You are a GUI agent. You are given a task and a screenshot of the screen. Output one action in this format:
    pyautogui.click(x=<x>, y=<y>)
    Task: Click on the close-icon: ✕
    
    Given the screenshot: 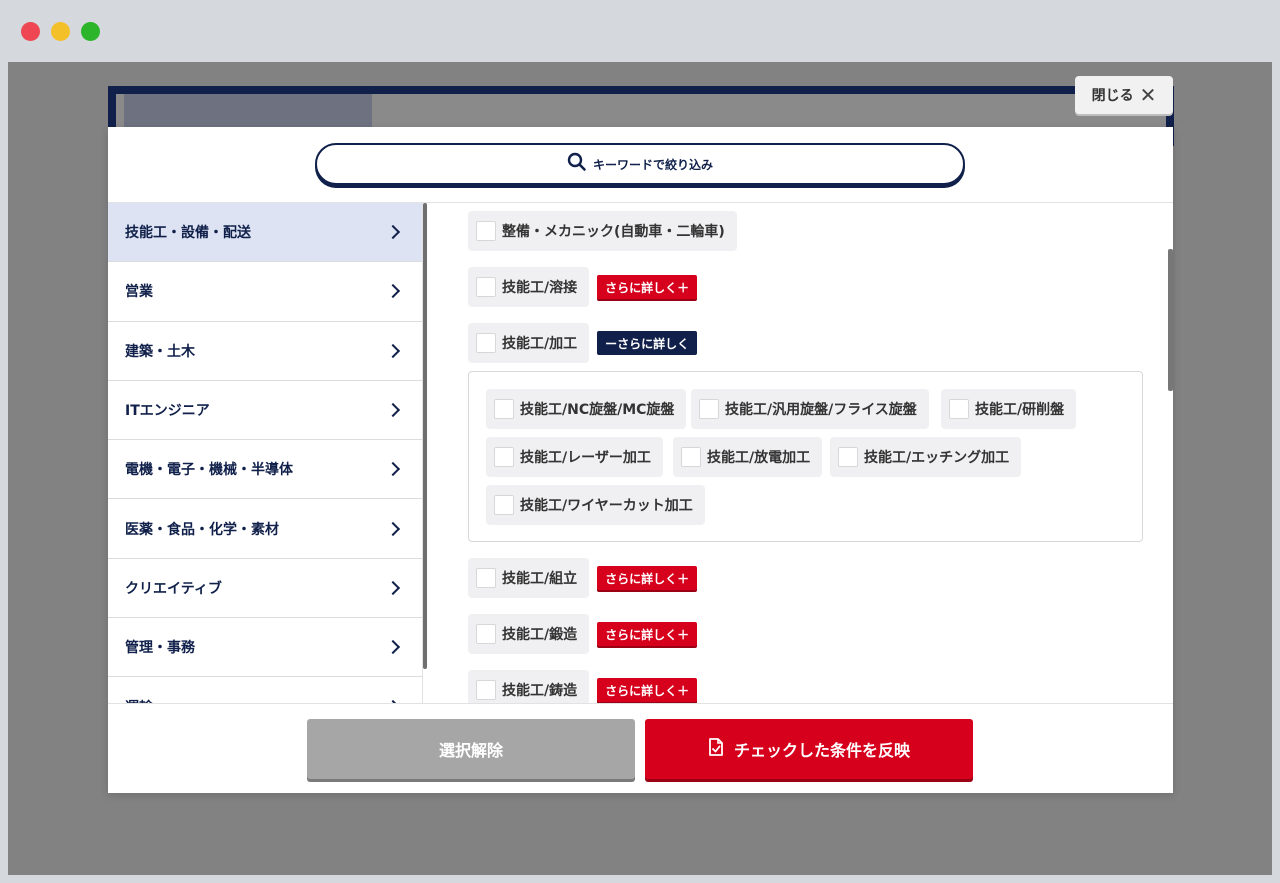 What is the action you would take?
    pyautogui.click(x=1148, y=95)
    